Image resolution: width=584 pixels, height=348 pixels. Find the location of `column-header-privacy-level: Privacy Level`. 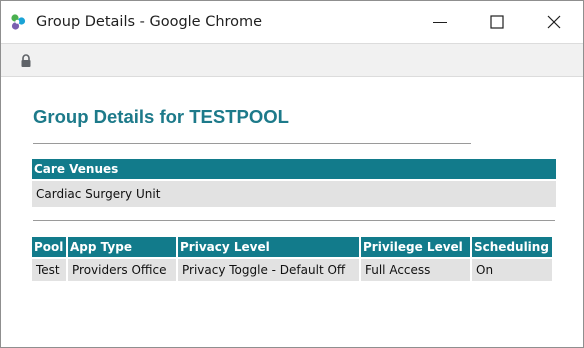

column-header-privacy-level: Privacy Level is located at coordinates (268, 247).